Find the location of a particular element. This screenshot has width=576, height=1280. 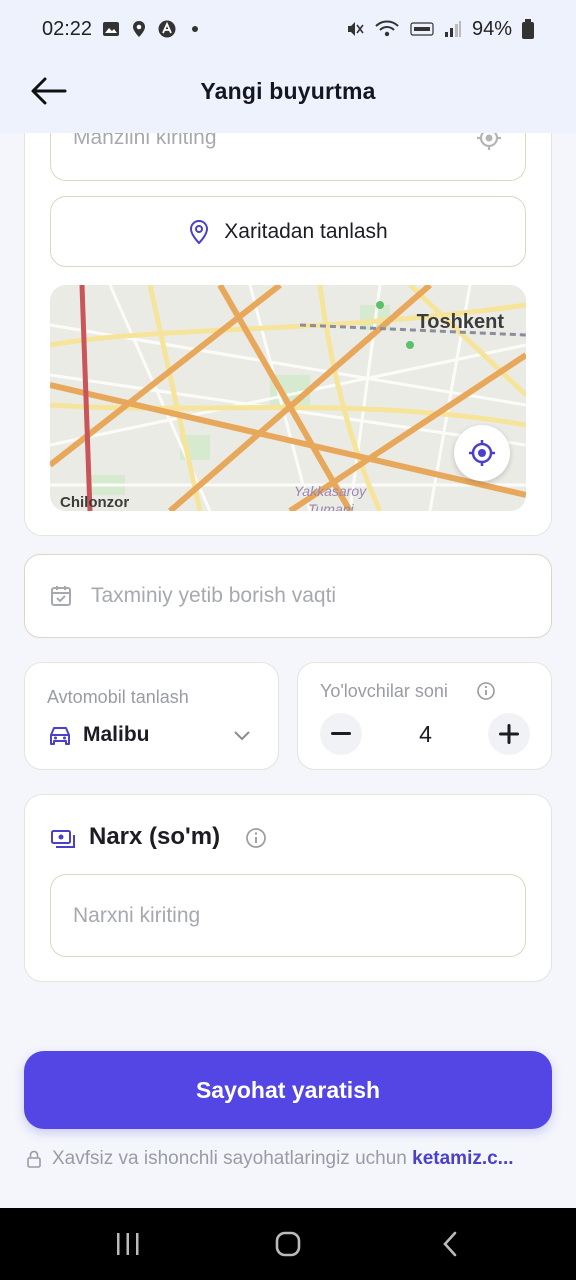

price-title: Narx (so'm) is located at coordinates (155, 836).